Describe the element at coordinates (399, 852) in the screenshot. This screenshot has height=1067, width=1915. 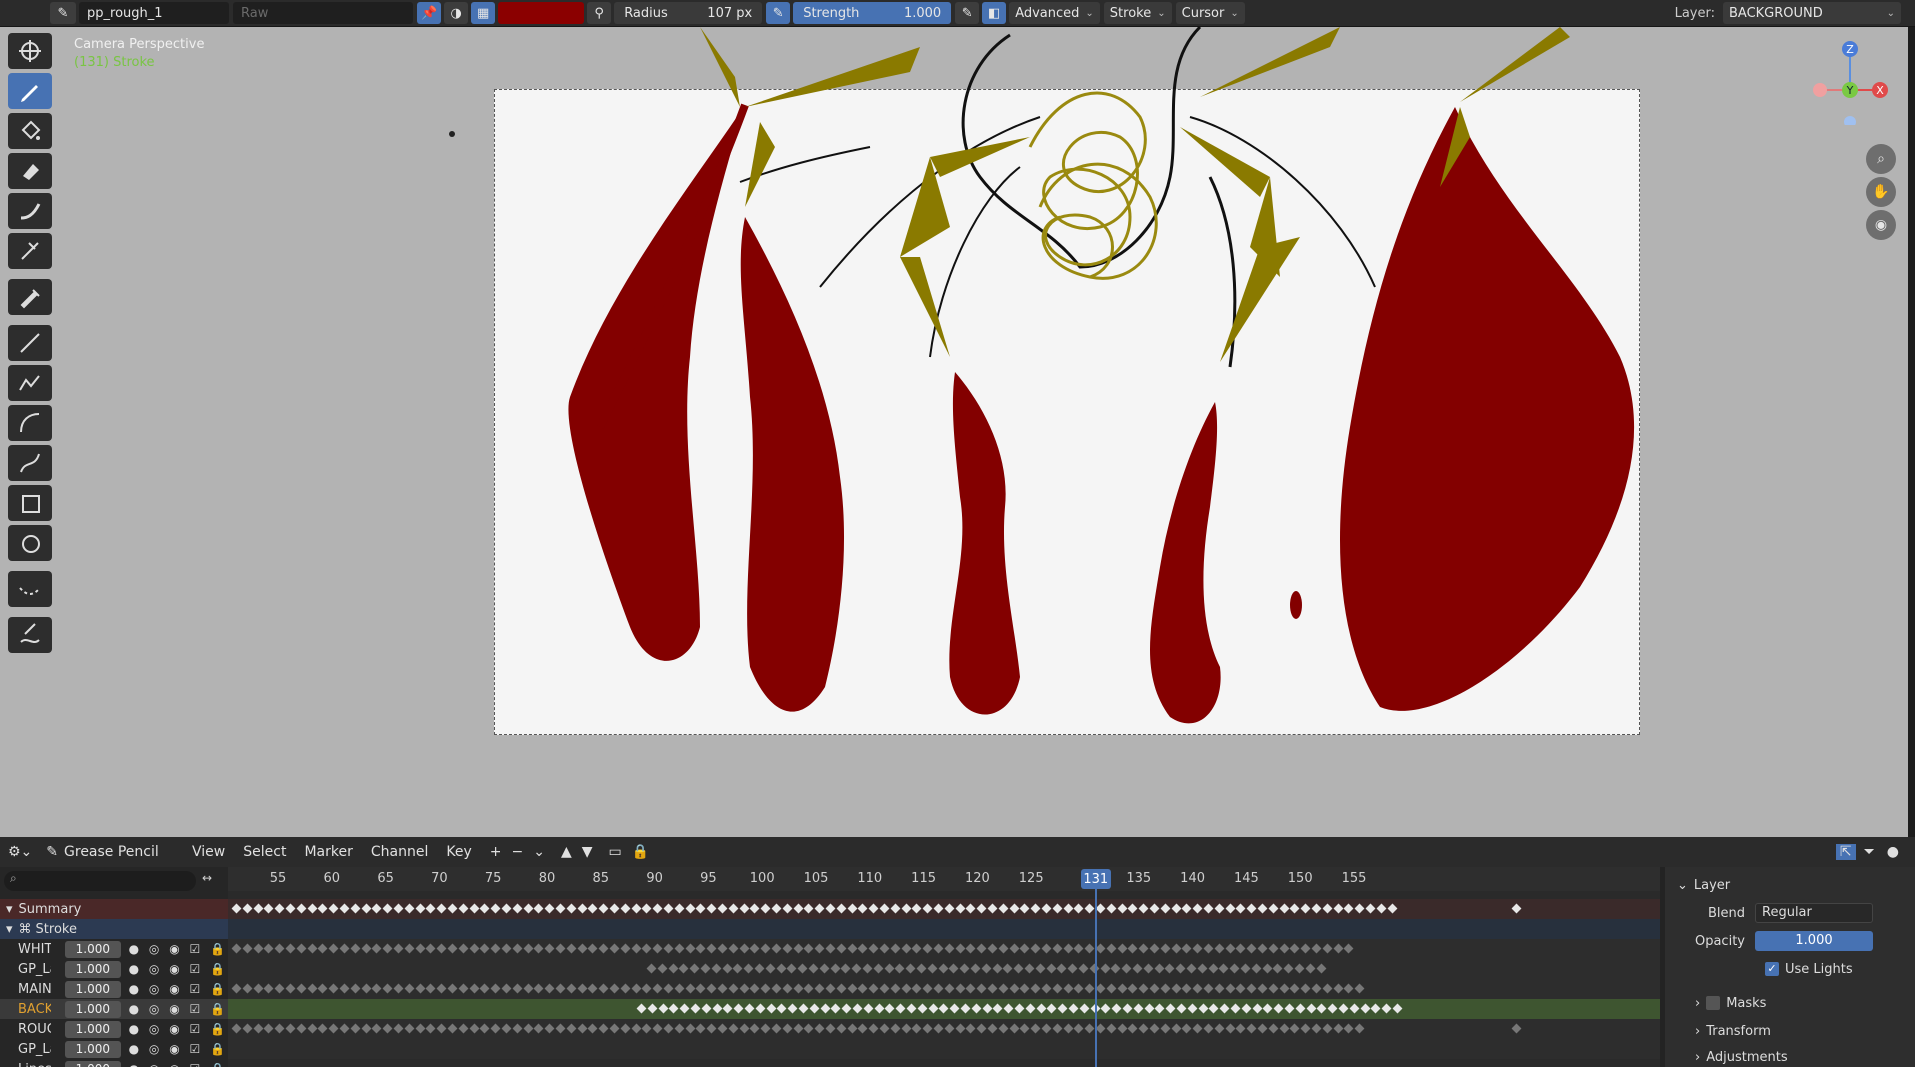
I see `menu-channel: Channel` at that location.